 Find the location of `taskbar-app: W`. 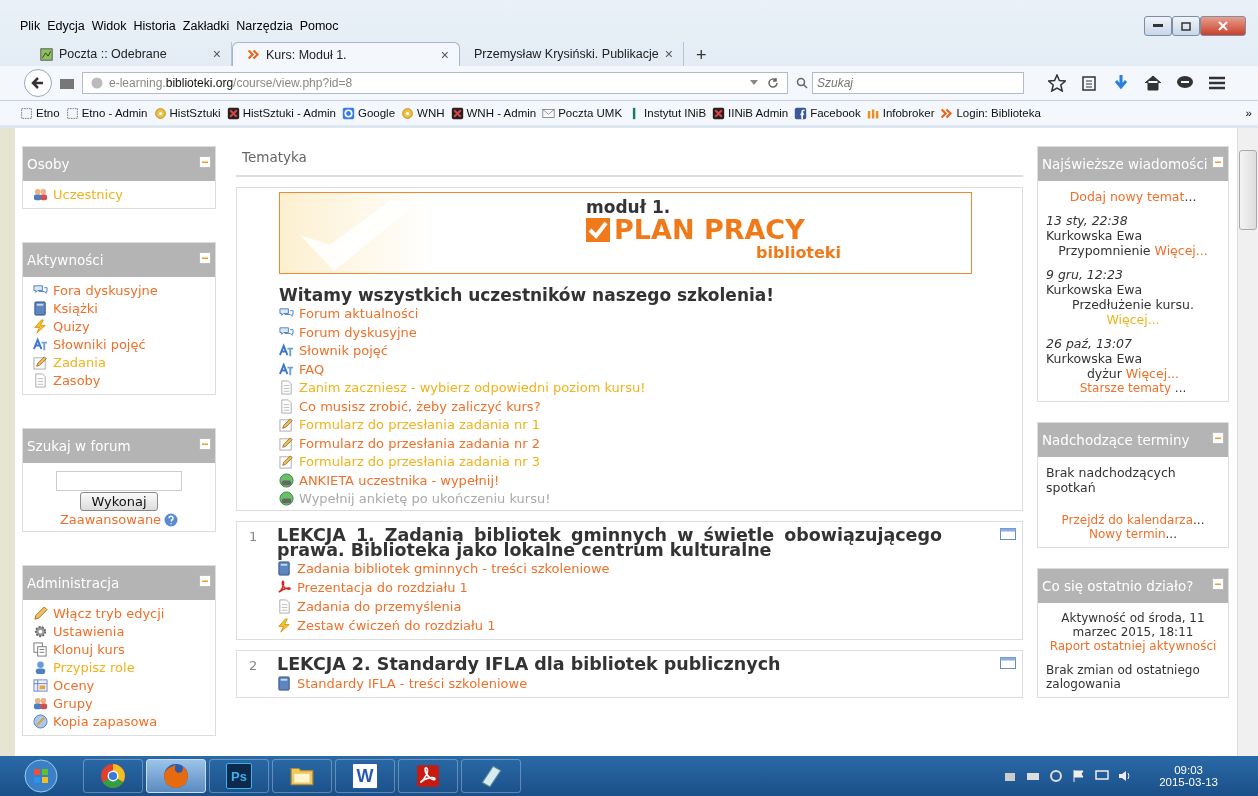

taskbar-app: W is located at coordinates (365, 776).